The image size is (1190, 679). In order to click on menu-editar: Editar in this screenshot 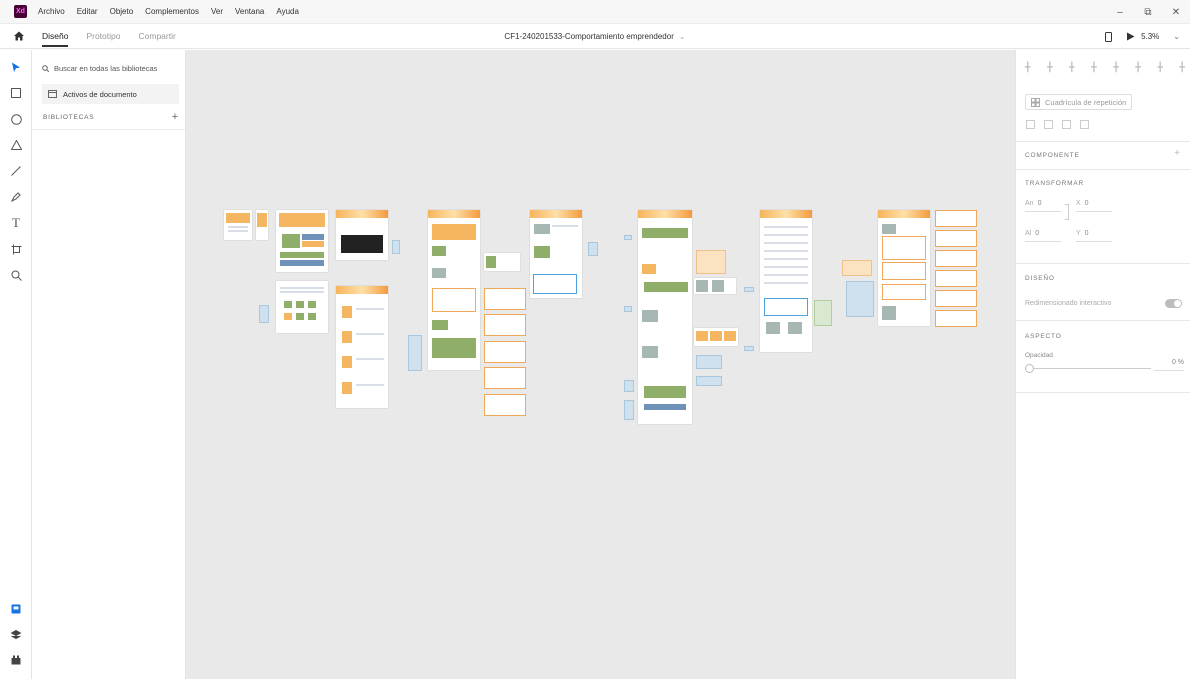, I will do `click(87, 11)`.